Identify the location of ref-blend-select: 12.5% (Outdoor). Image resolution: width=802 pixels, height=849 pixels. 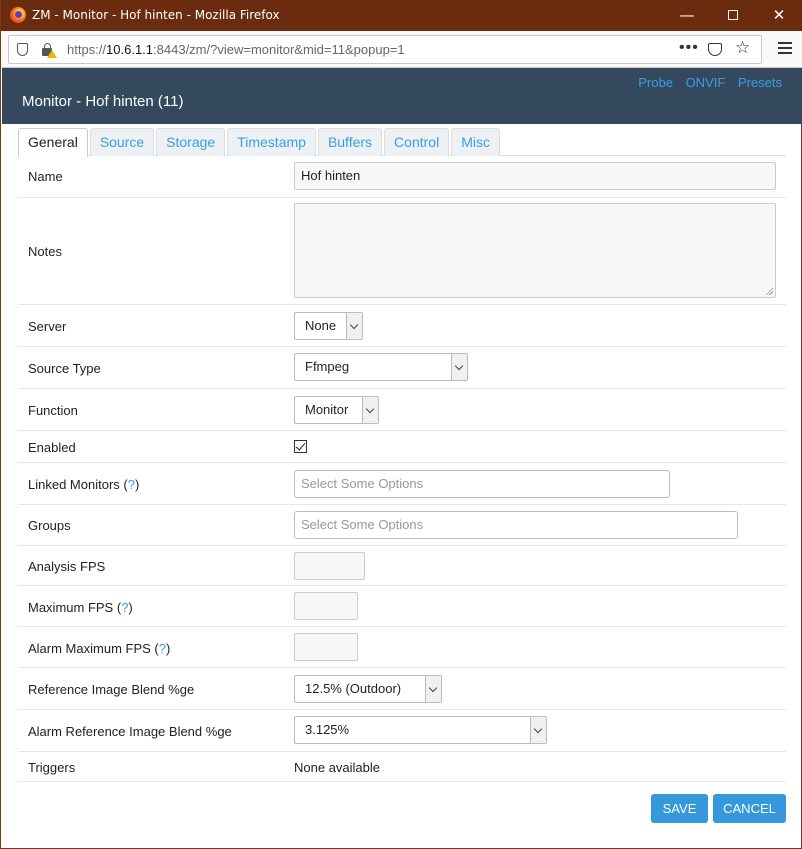
(368, 689).